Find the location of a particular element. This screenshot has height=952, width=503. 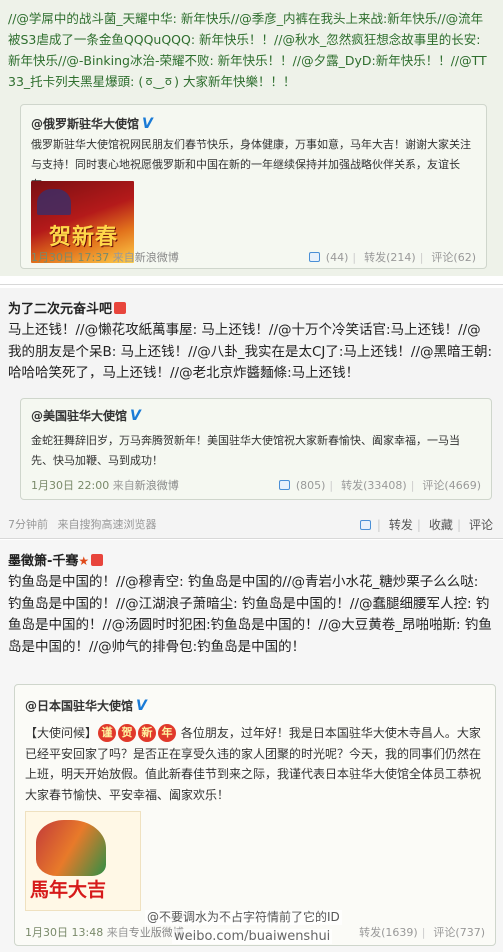

quoted-author: @日本国驻华大使馆 V is located at coordinates (86, 705).